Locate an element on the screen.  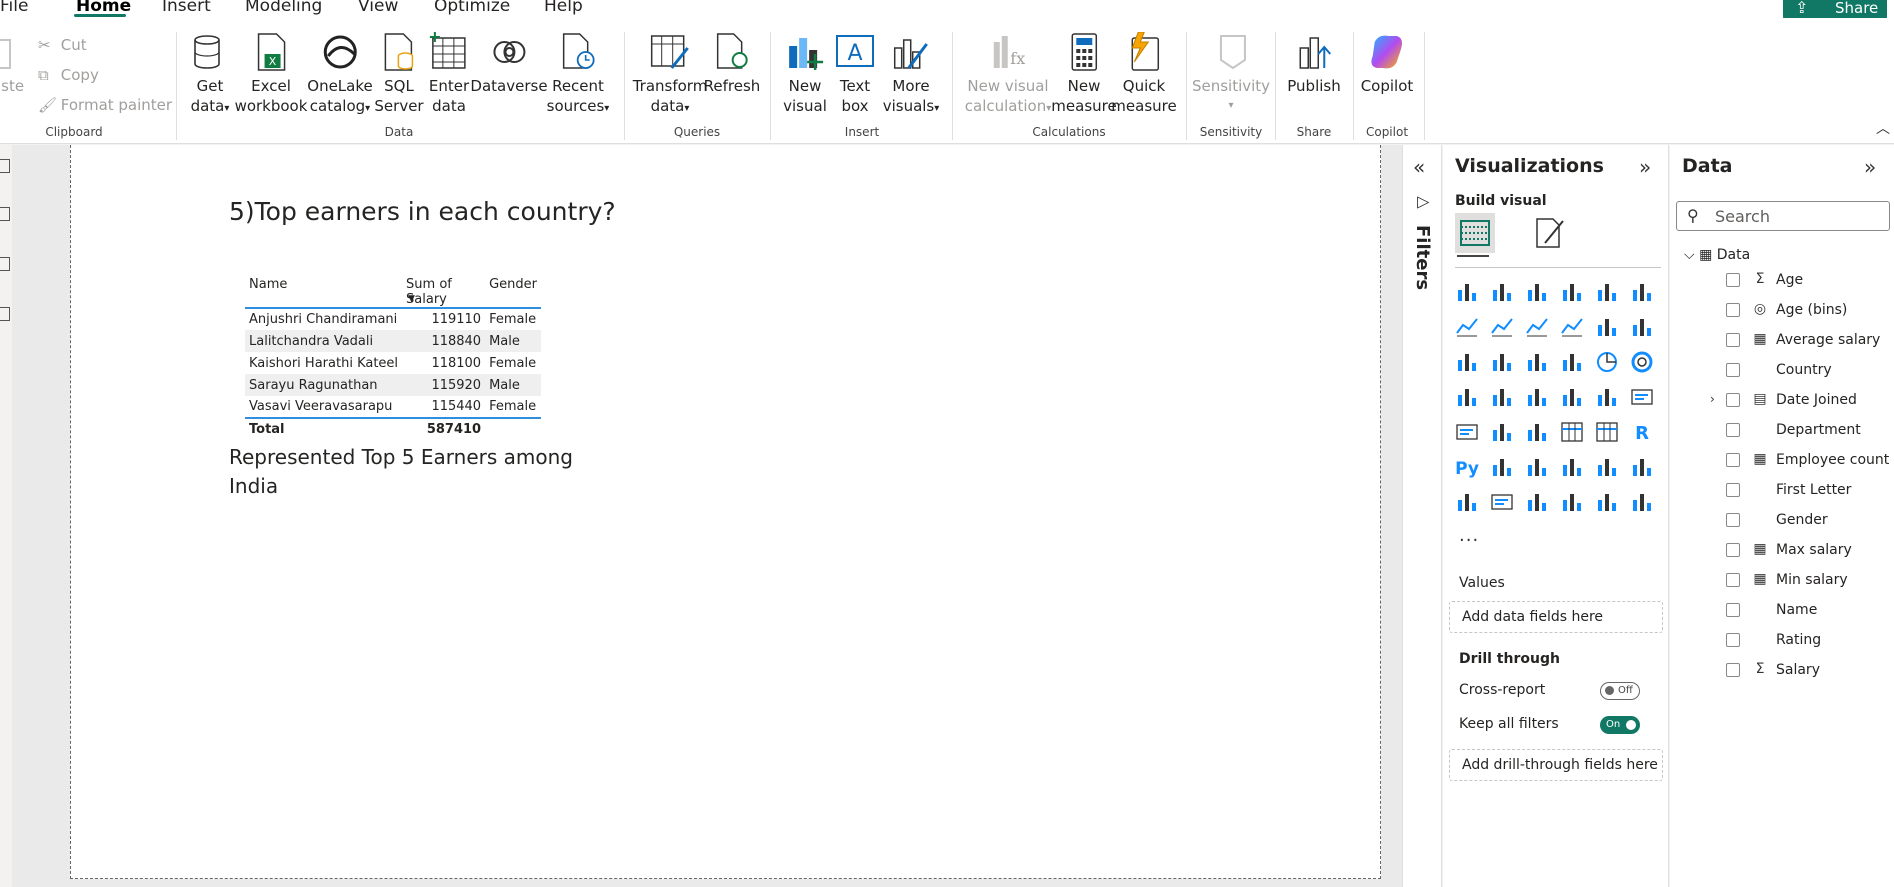
new-visual-calculation-button: fx New visual calculation▾ is located at coordinates (1008, 75).